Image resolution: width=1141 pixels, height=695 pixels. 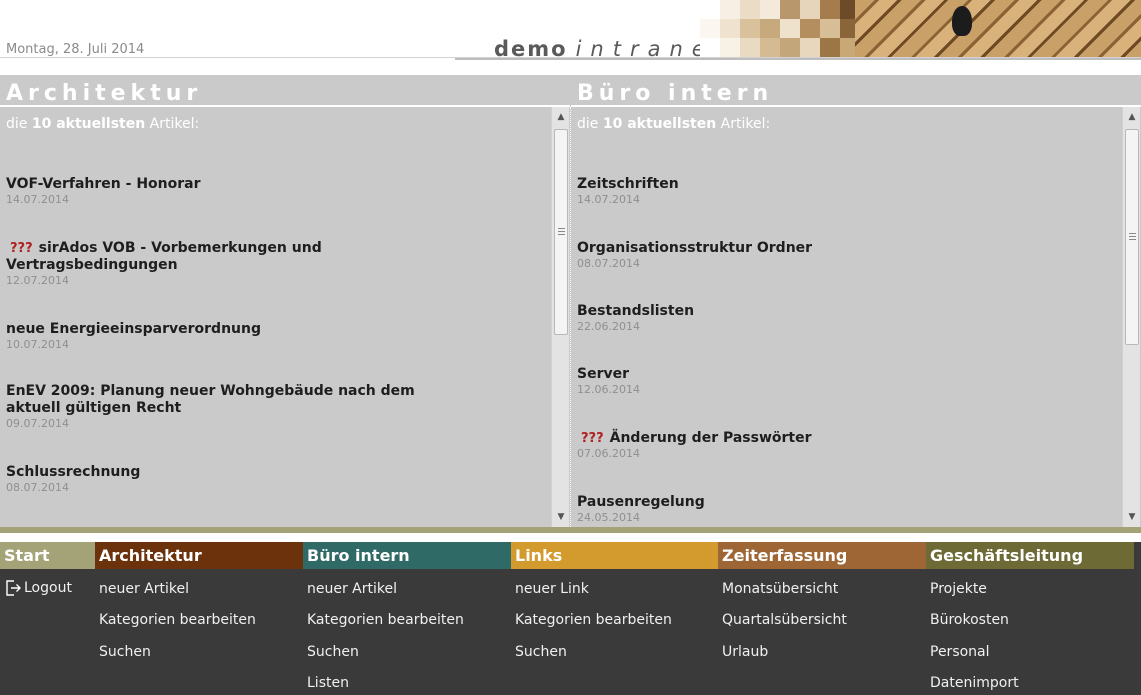 I want to click on article-date: 10.07.2014, so click(x=37, y=344).